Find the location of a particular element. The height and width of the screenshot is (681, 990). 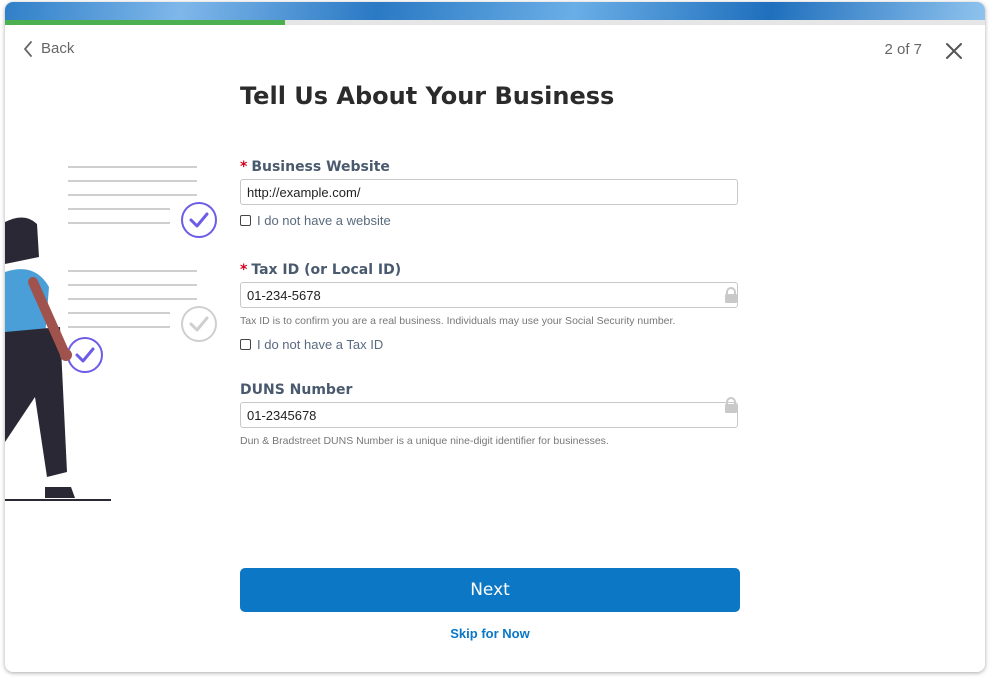

website-label-text: Business Website is located at coordinates (320, 167).